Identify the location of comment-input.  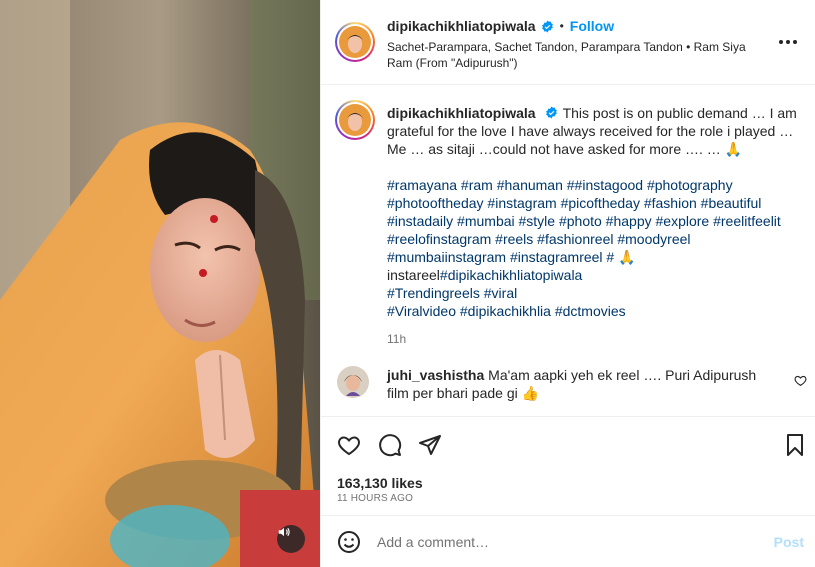
(567, 542).